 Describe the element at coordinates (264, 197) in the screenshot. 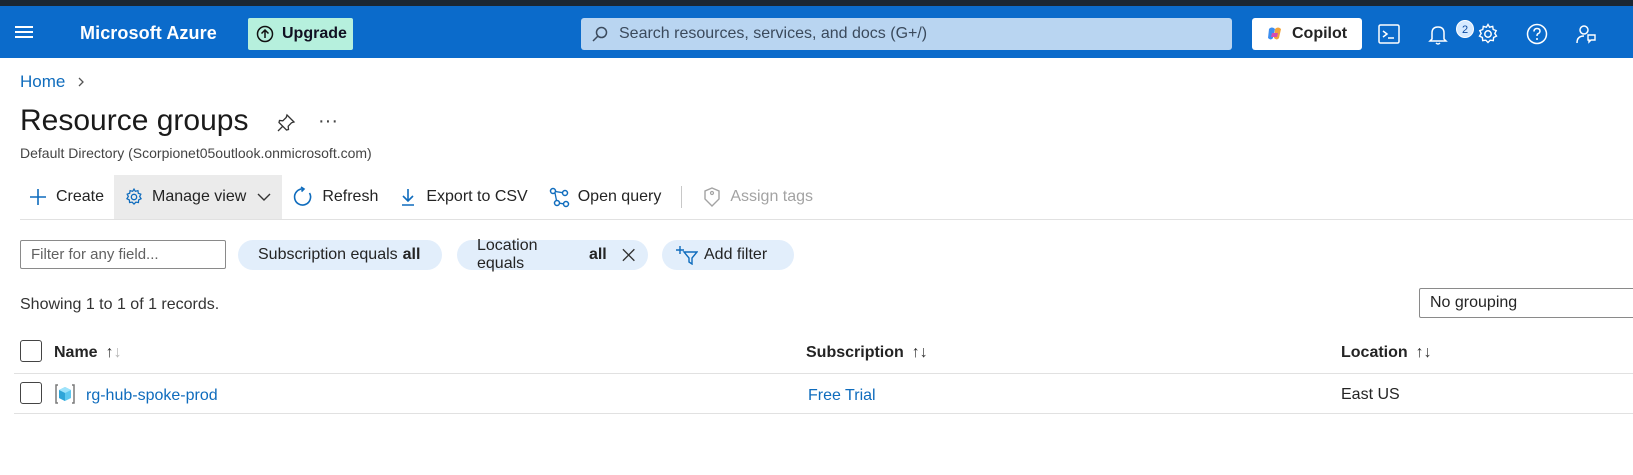

I see `chevron-down-icon` at that location.